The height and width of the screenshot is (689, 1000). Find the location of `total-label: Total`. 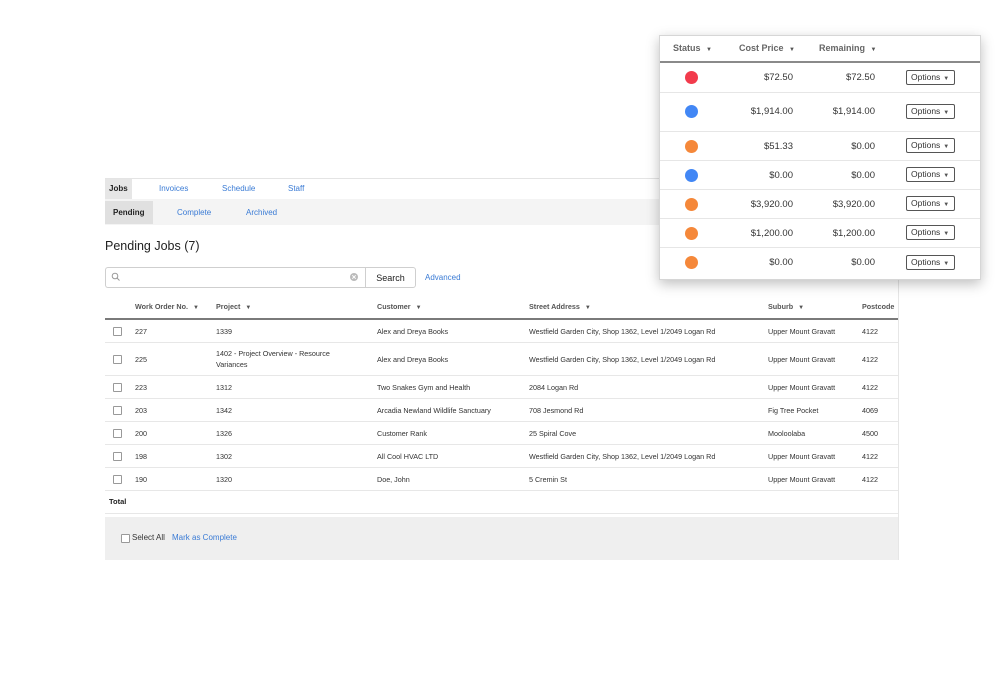

total-label: Total is located at coordinates (118, 501).